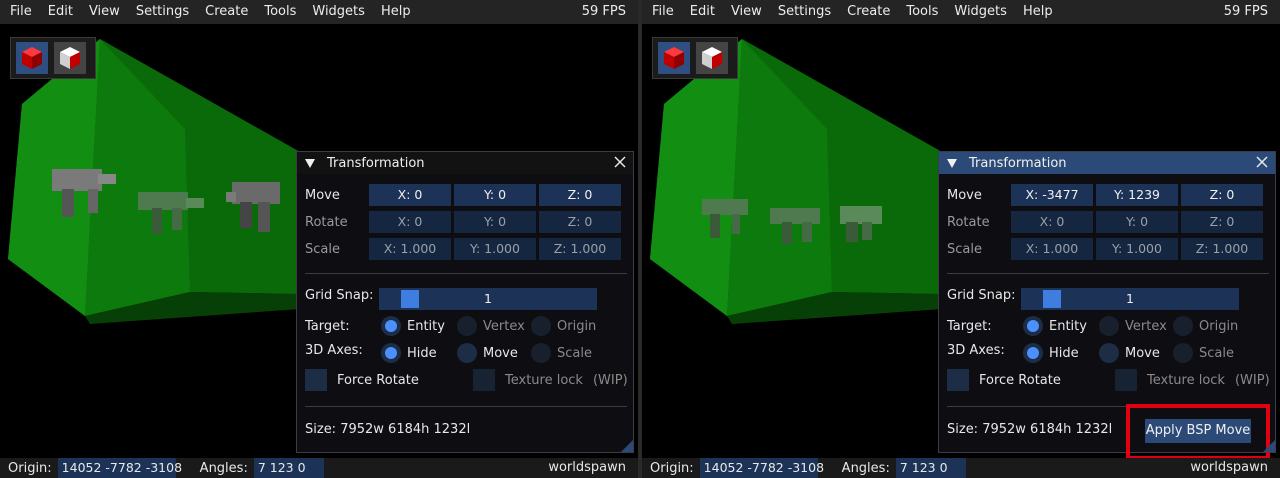 The height and width of the screenshot is (478, 1280). I want to click on checkbox-box, so click(484, 380).